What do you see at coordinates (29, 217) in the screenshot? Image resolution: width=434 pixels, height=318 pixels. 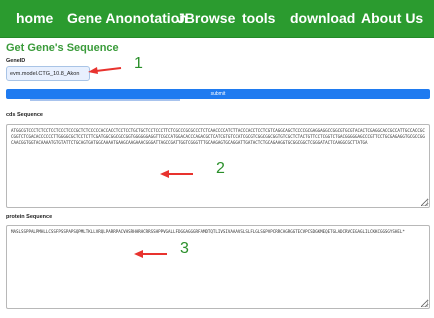 I see `protein-sequence-label: protein Sequence` at bounding box center [29, 217].